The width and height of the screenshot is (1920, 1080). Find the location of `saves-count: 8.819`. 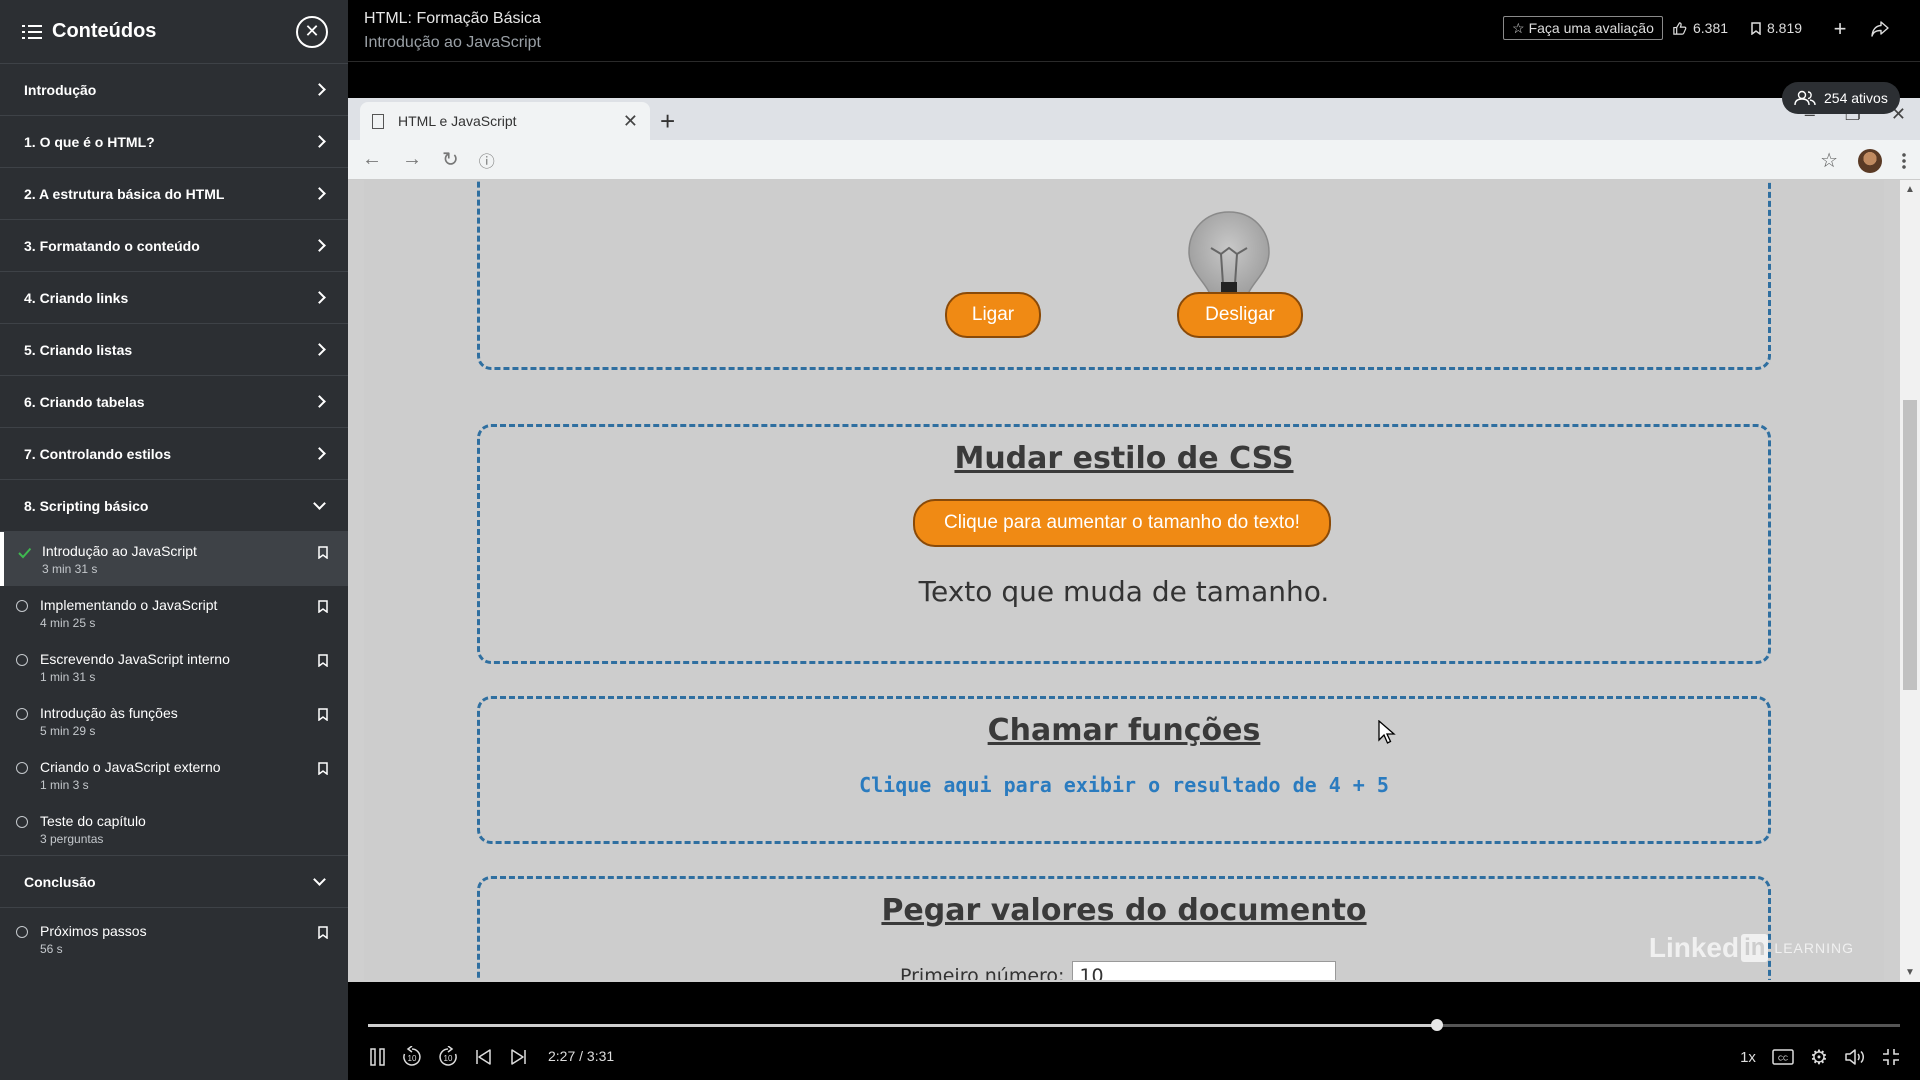

saves-count: 8.819 is located at coordinates (1785, 28).